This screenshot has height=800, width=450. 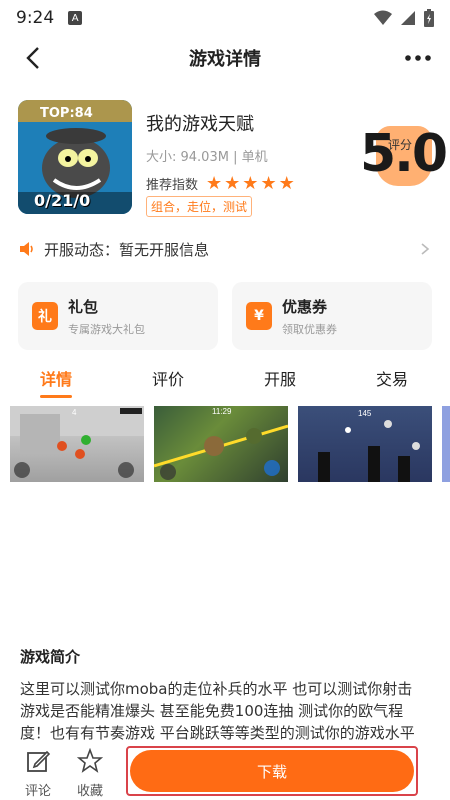 What do you see at coordinates (90, 760) in the screenshot?
I see `star-outline-icon` at bounding box center [90, 760].